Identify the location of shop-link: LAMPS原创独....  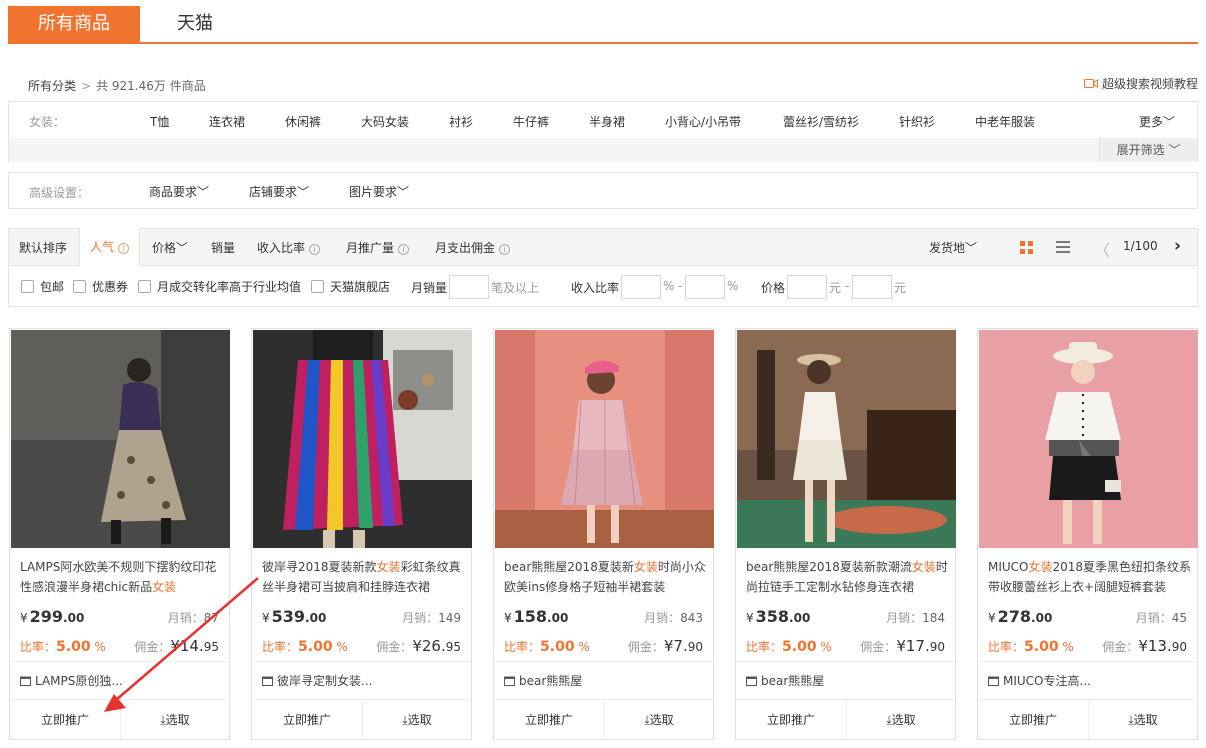
(71, 680).